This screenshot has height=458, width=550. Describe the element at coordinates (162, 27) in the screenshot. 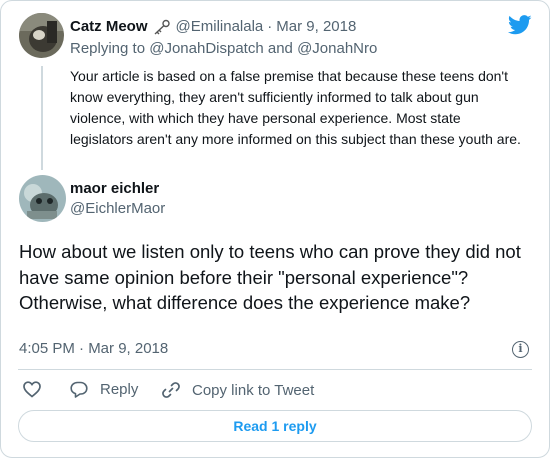

I see `key-icon` at that location.